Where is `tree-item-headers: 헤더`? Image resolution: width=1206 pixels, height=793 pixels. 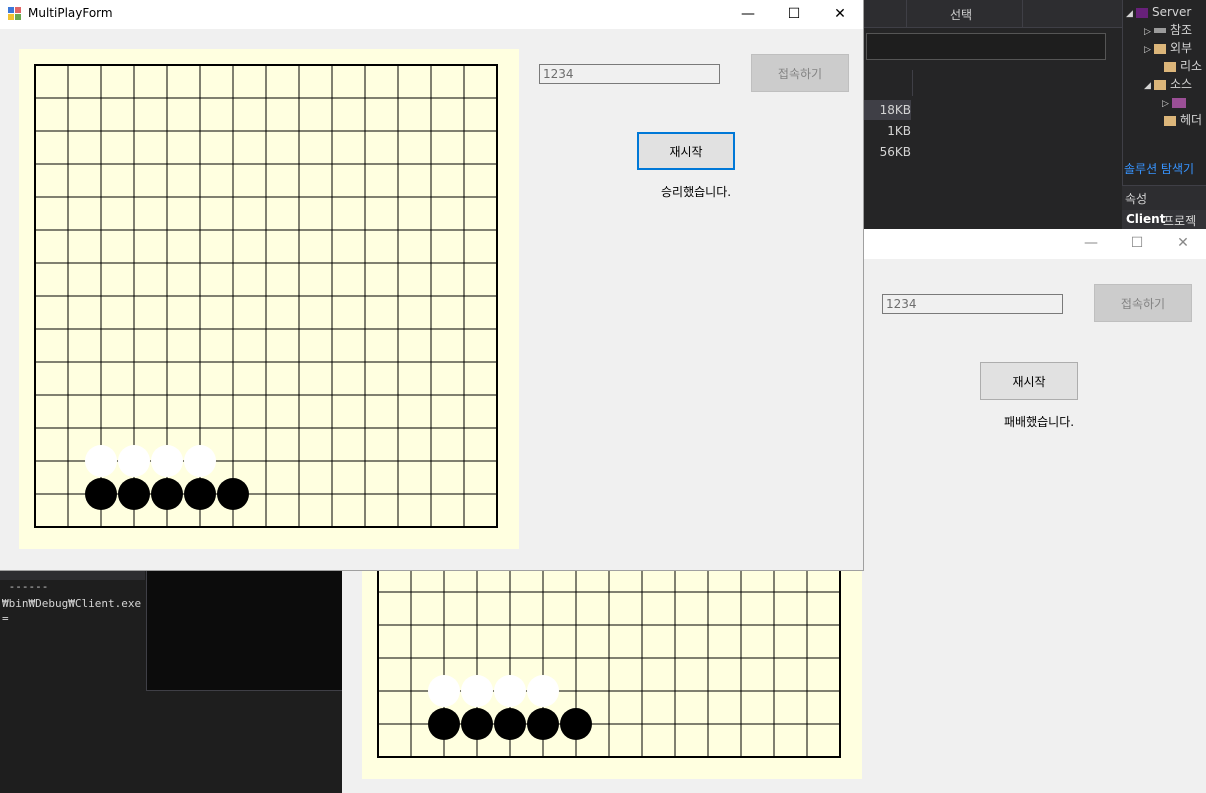
tree-item-headers: 헤더 is located at coordinates (1164, 120).